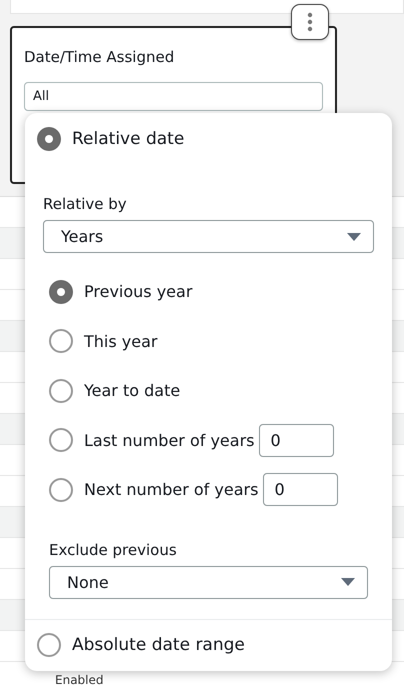  Describe the element at coordinates (138, 292) in the screenshot. I see `radio-label: Previous year` at that location.